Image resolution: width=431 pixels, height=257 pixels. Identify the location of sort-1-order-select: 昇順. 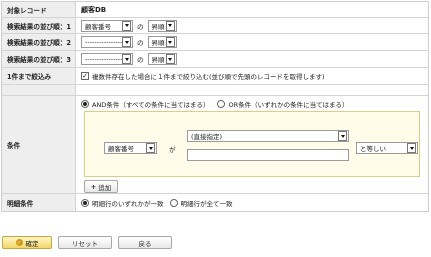
(162, 25).